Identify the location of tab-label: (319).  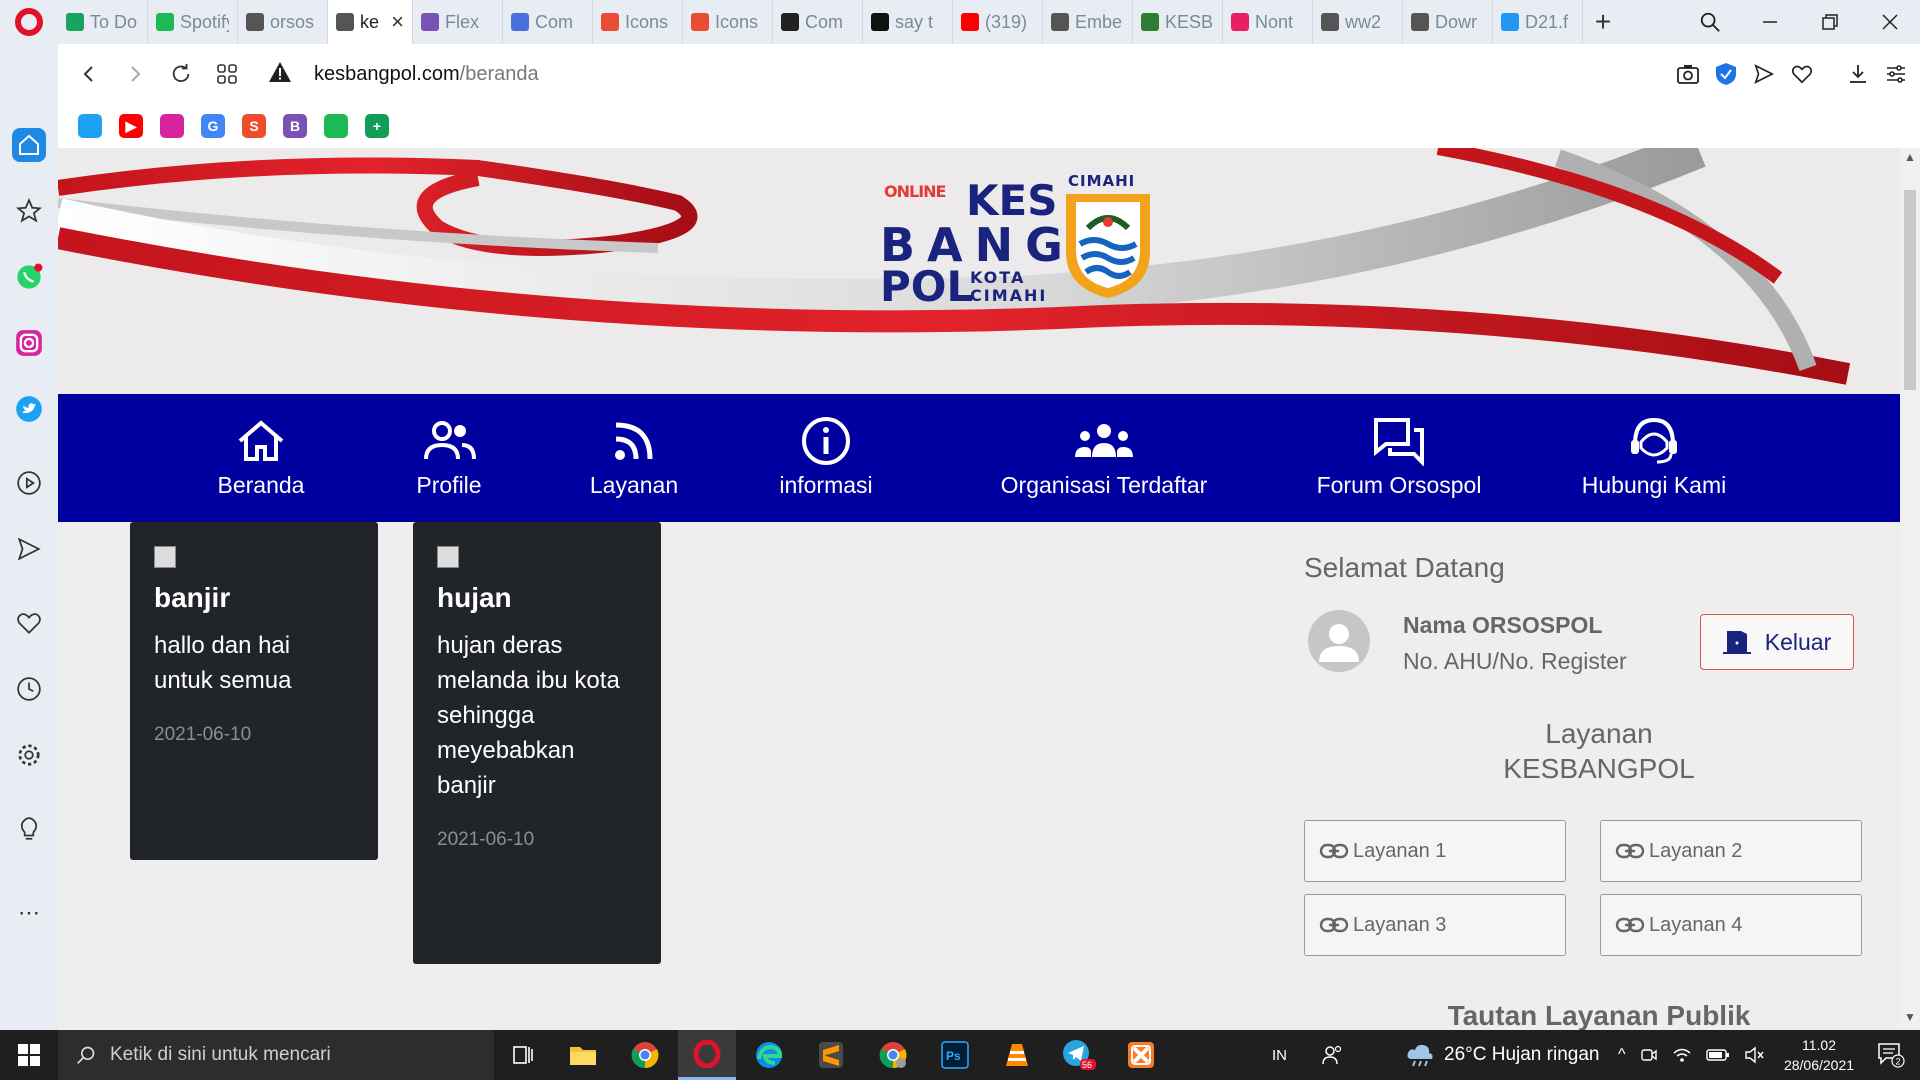
(1006, 21).